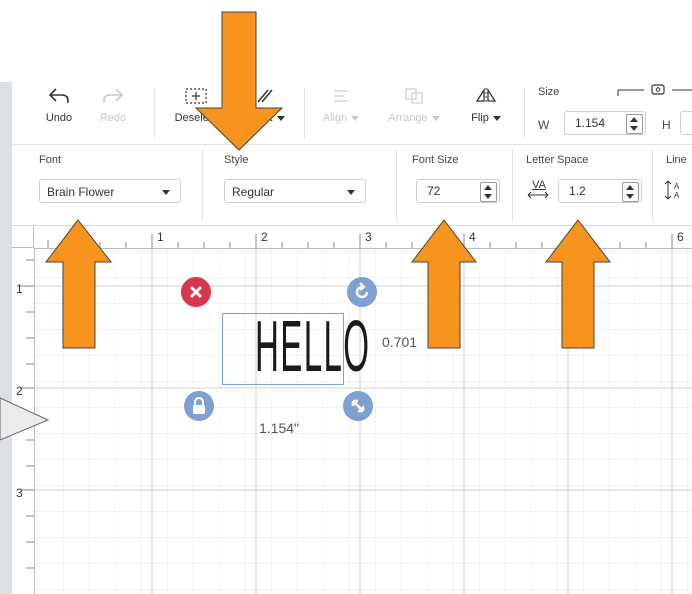  Describe the element at coordinates (414, 105) in the screenshot. I see `arrange-button: Arrange` at that location.